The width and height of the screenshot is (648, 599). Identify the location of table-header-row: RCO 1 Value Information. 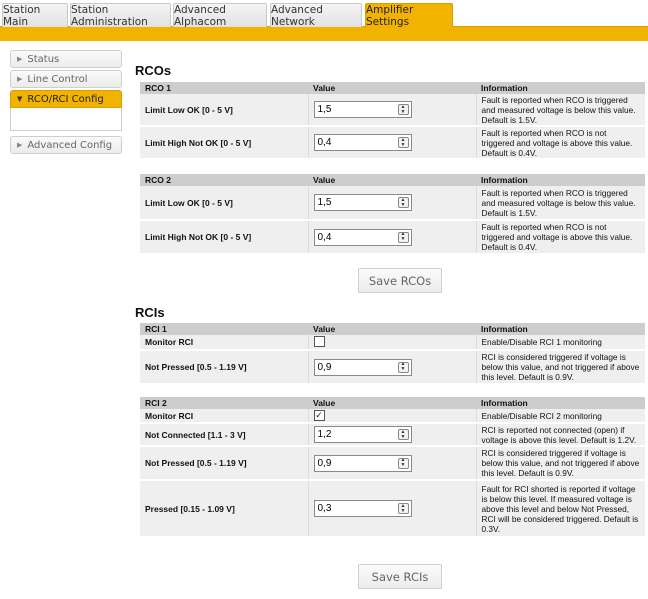
(392, 88).